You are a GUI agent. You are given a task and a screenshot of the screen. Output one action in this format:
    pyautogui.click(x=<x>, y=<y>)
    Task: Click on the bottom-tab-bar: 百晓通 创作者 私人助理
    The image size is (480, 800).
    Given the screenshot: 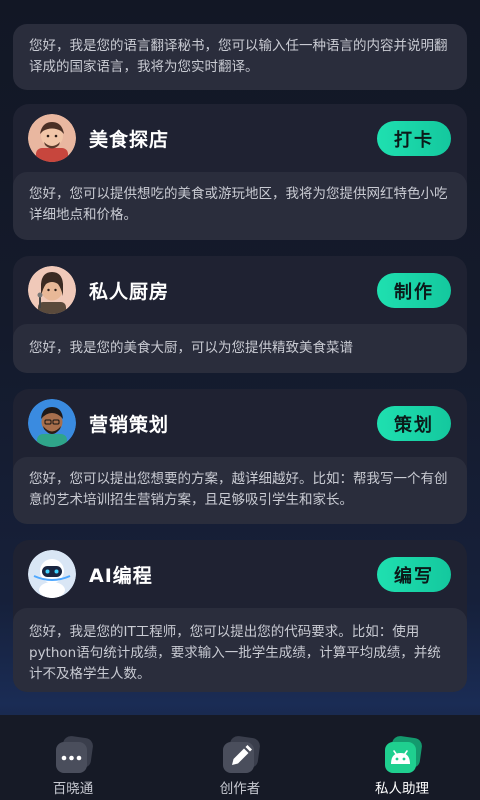 What is the action you would take?
    pyautogui.click(x=240, y=757)
    